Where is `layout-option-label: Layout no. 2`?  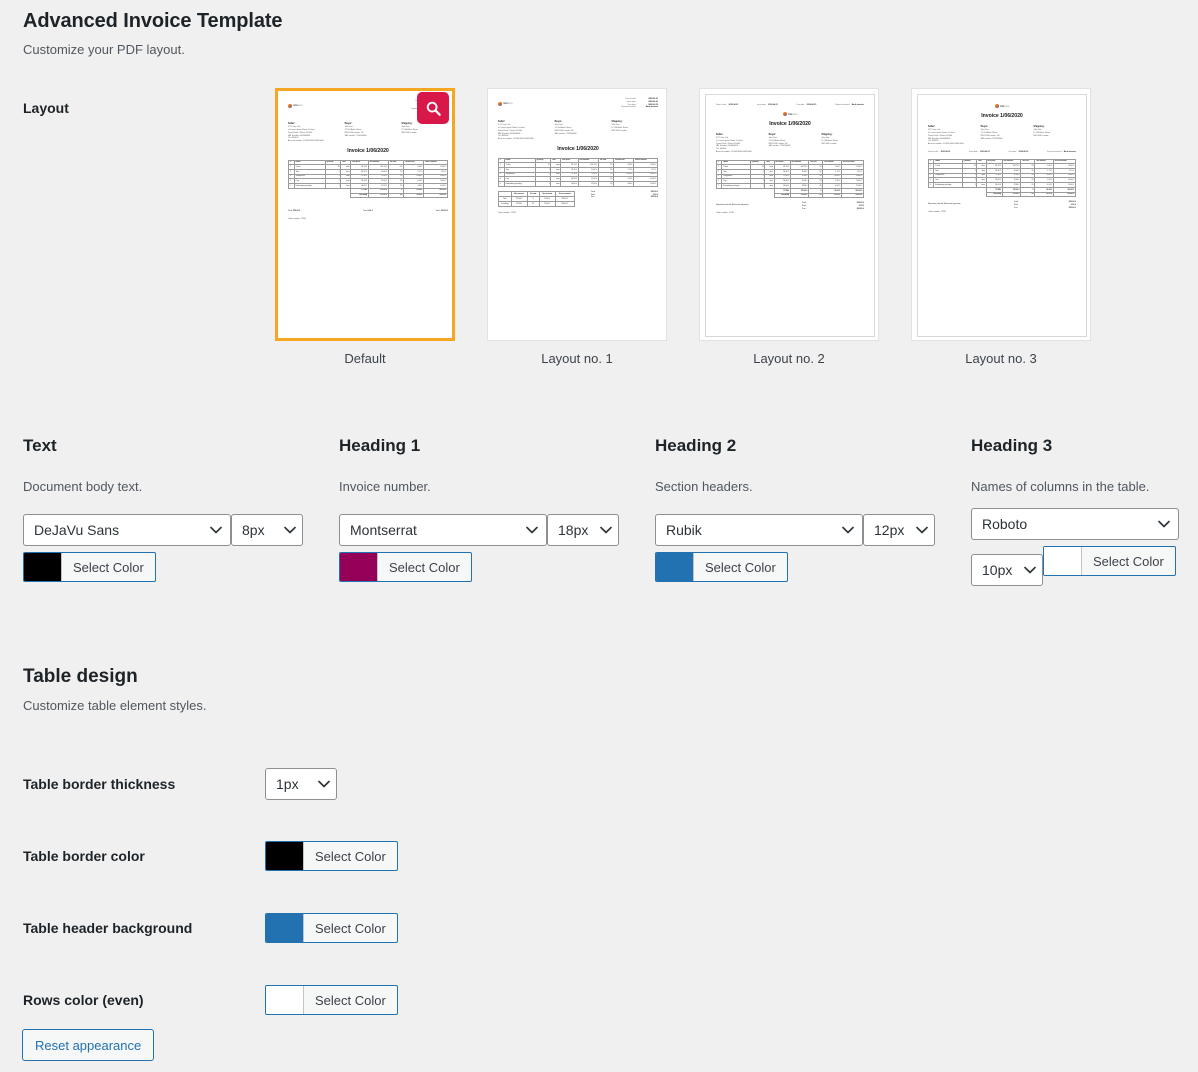
layout-option-label: Layout no. 2 is located at coordinates (789, 358).